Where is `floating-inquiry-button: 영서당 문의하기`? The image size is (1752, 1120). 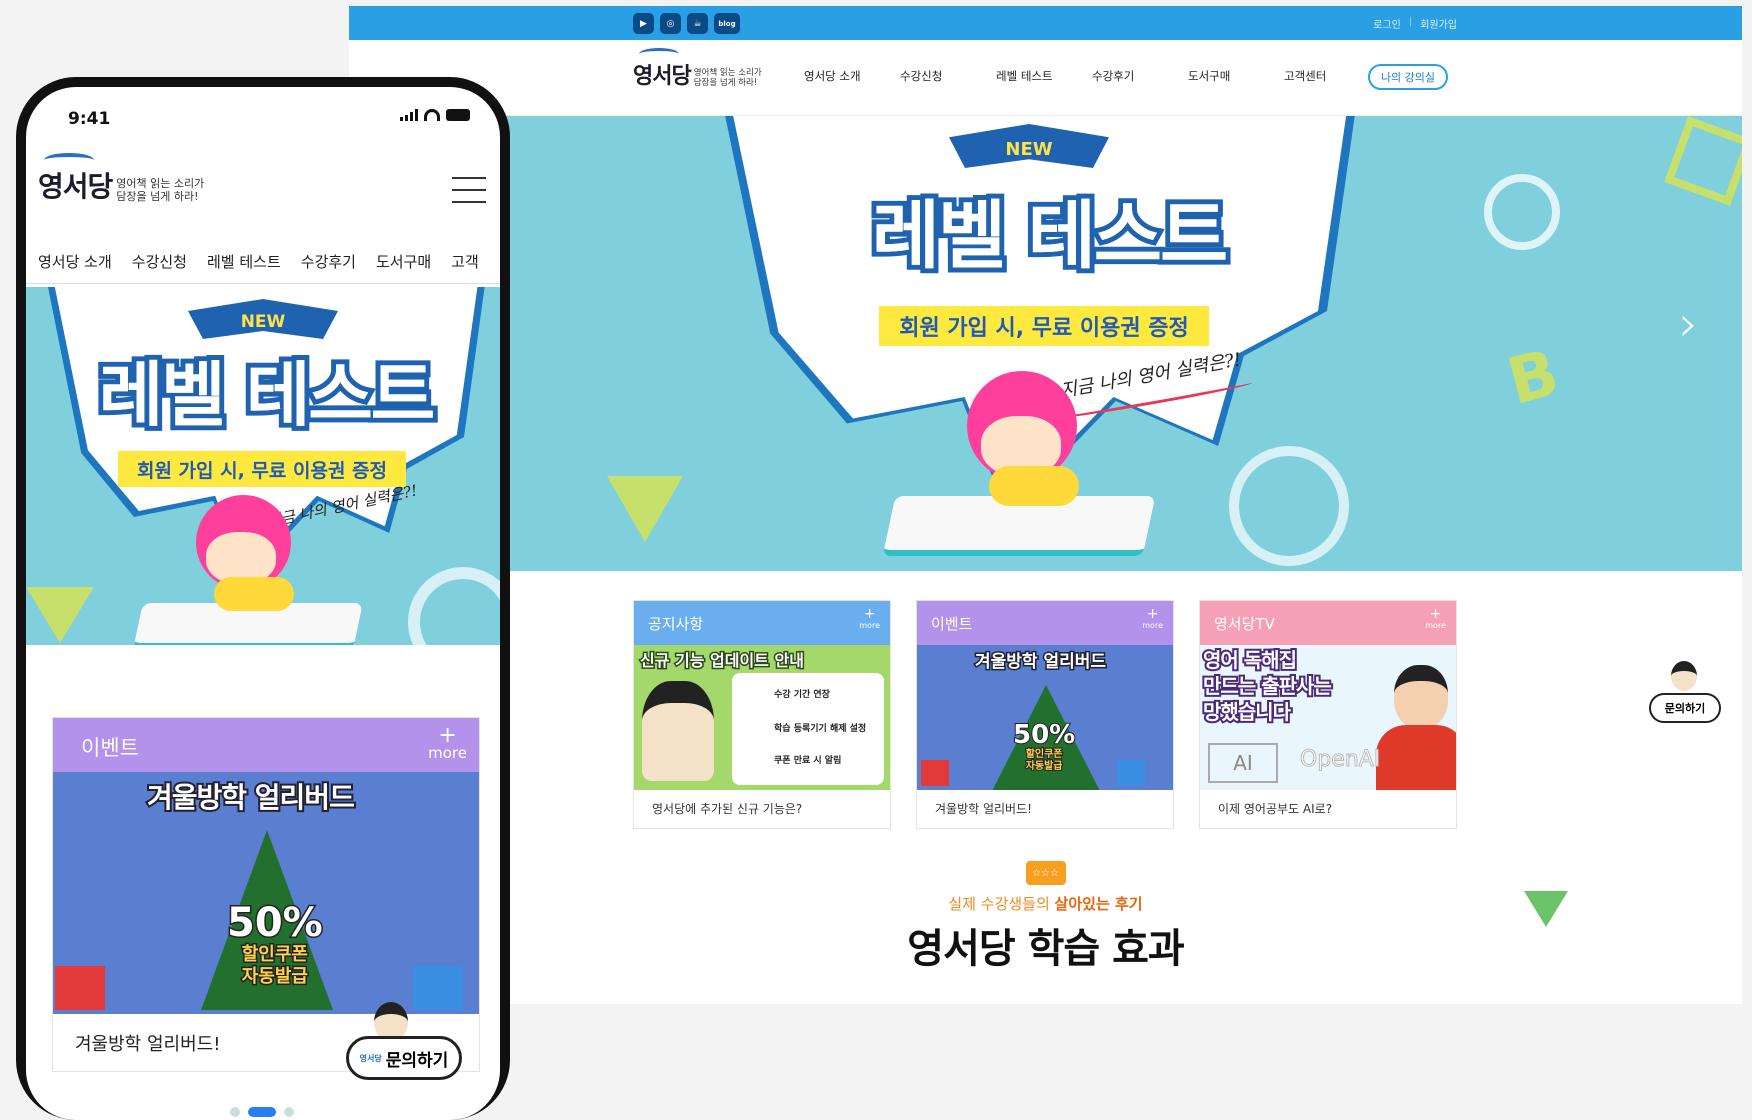
floating-inquiry-button: 영서당 문의하기 is located at coordinates (404, 1041).